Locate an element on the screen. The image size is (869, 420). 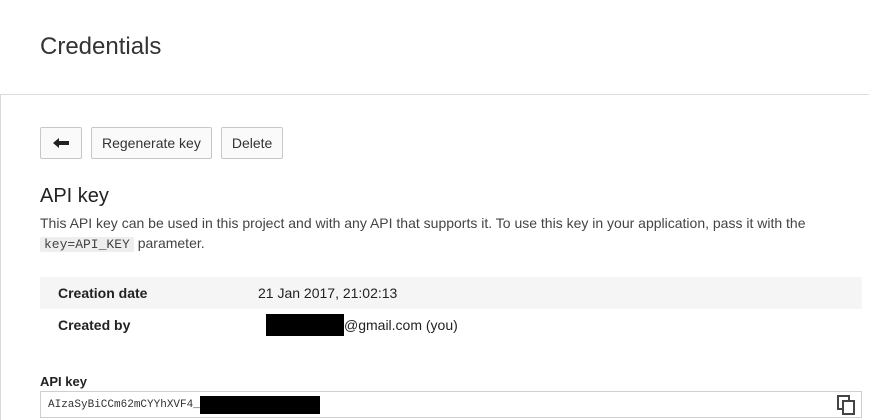
creation-date-value: 21 Jan 2017, 21:02:13 is located at coordinates (328, 293).